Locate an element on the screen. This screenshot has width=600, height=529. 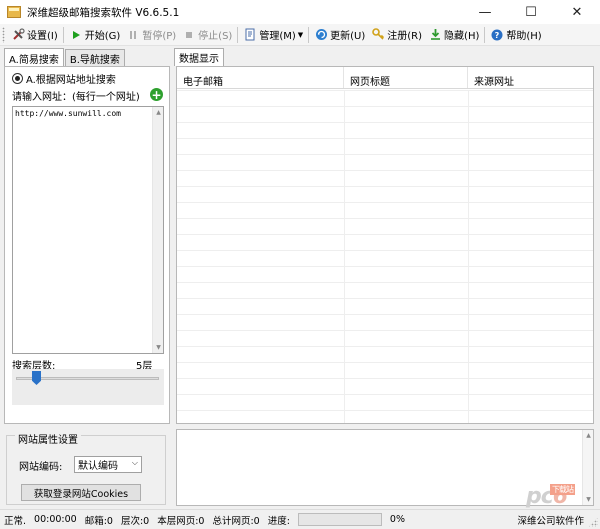
help-label: 帮助(H) is located at coordinates (524, 36).